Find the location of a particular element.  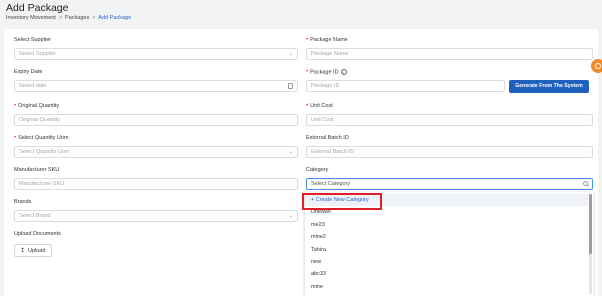

select-supplier-field: Select Supplier ⌄ is located at coordinates (156, 54).